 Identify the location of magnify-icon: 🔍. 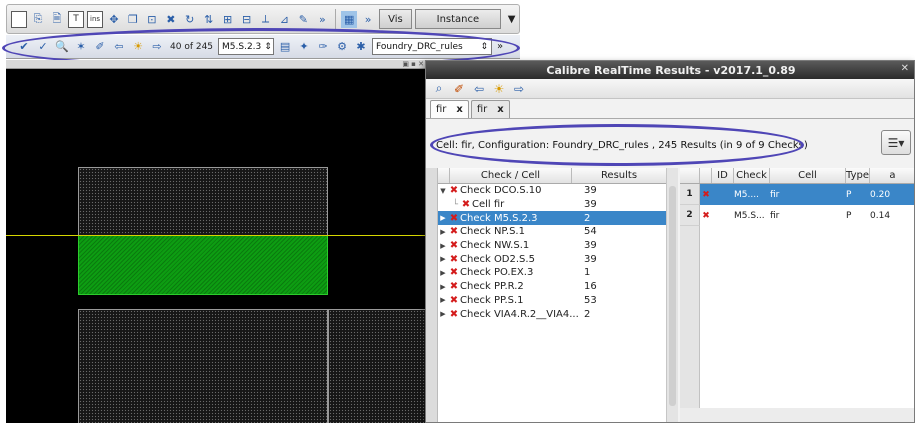
(62, 47).